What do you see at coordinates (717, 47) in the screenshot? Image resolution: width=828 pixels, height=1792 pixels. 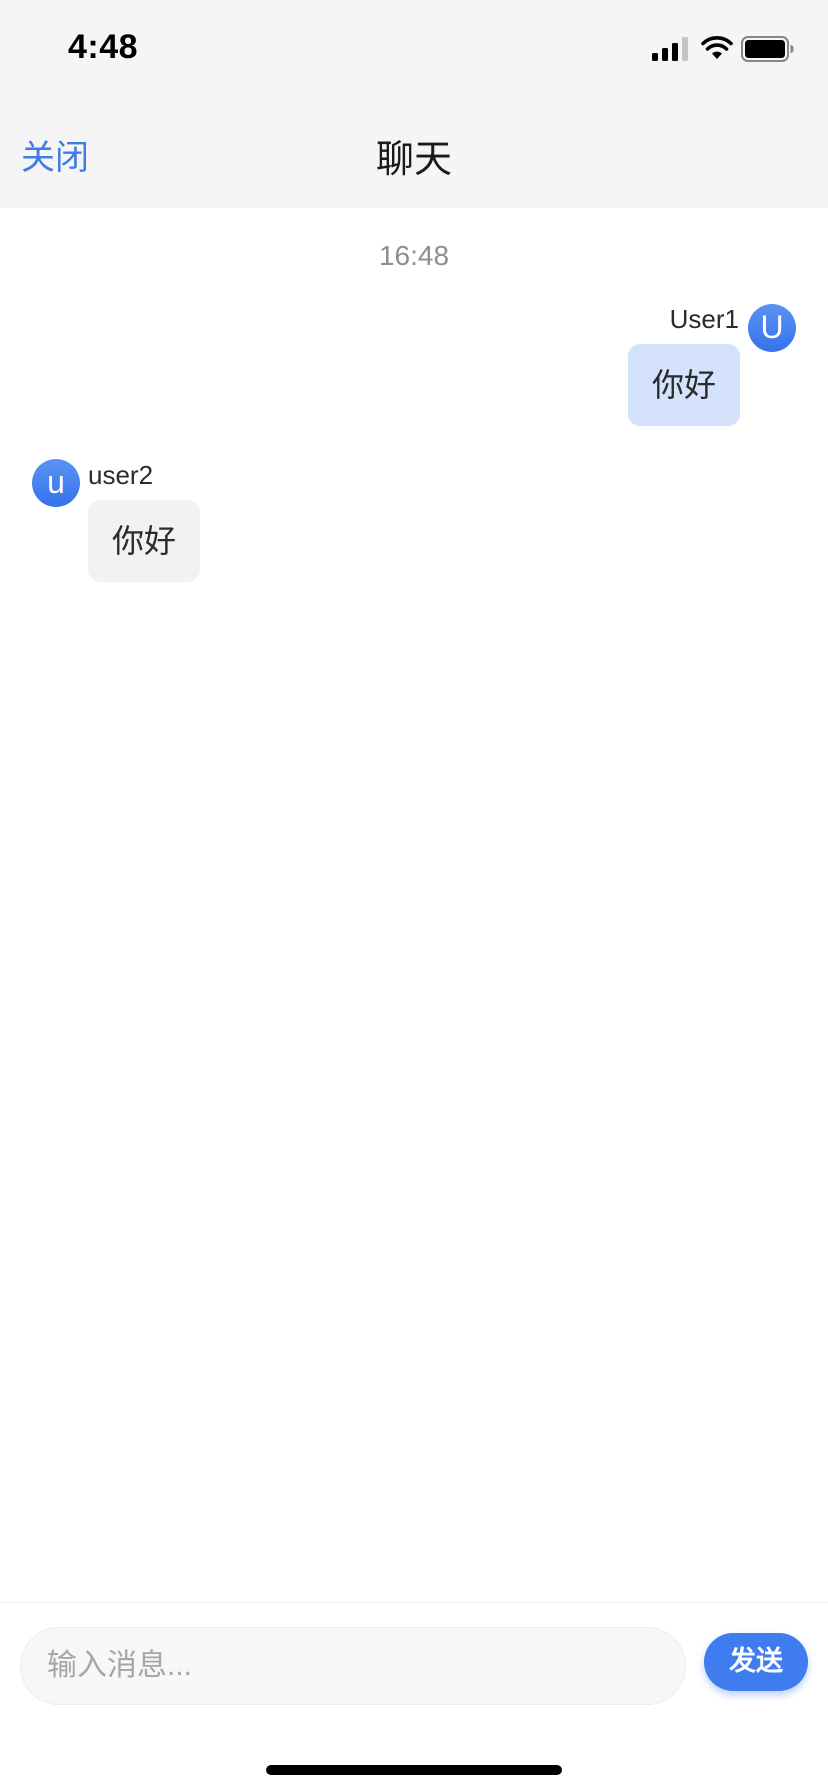 I see `wifi-icon` at bounding box center [717, 47].